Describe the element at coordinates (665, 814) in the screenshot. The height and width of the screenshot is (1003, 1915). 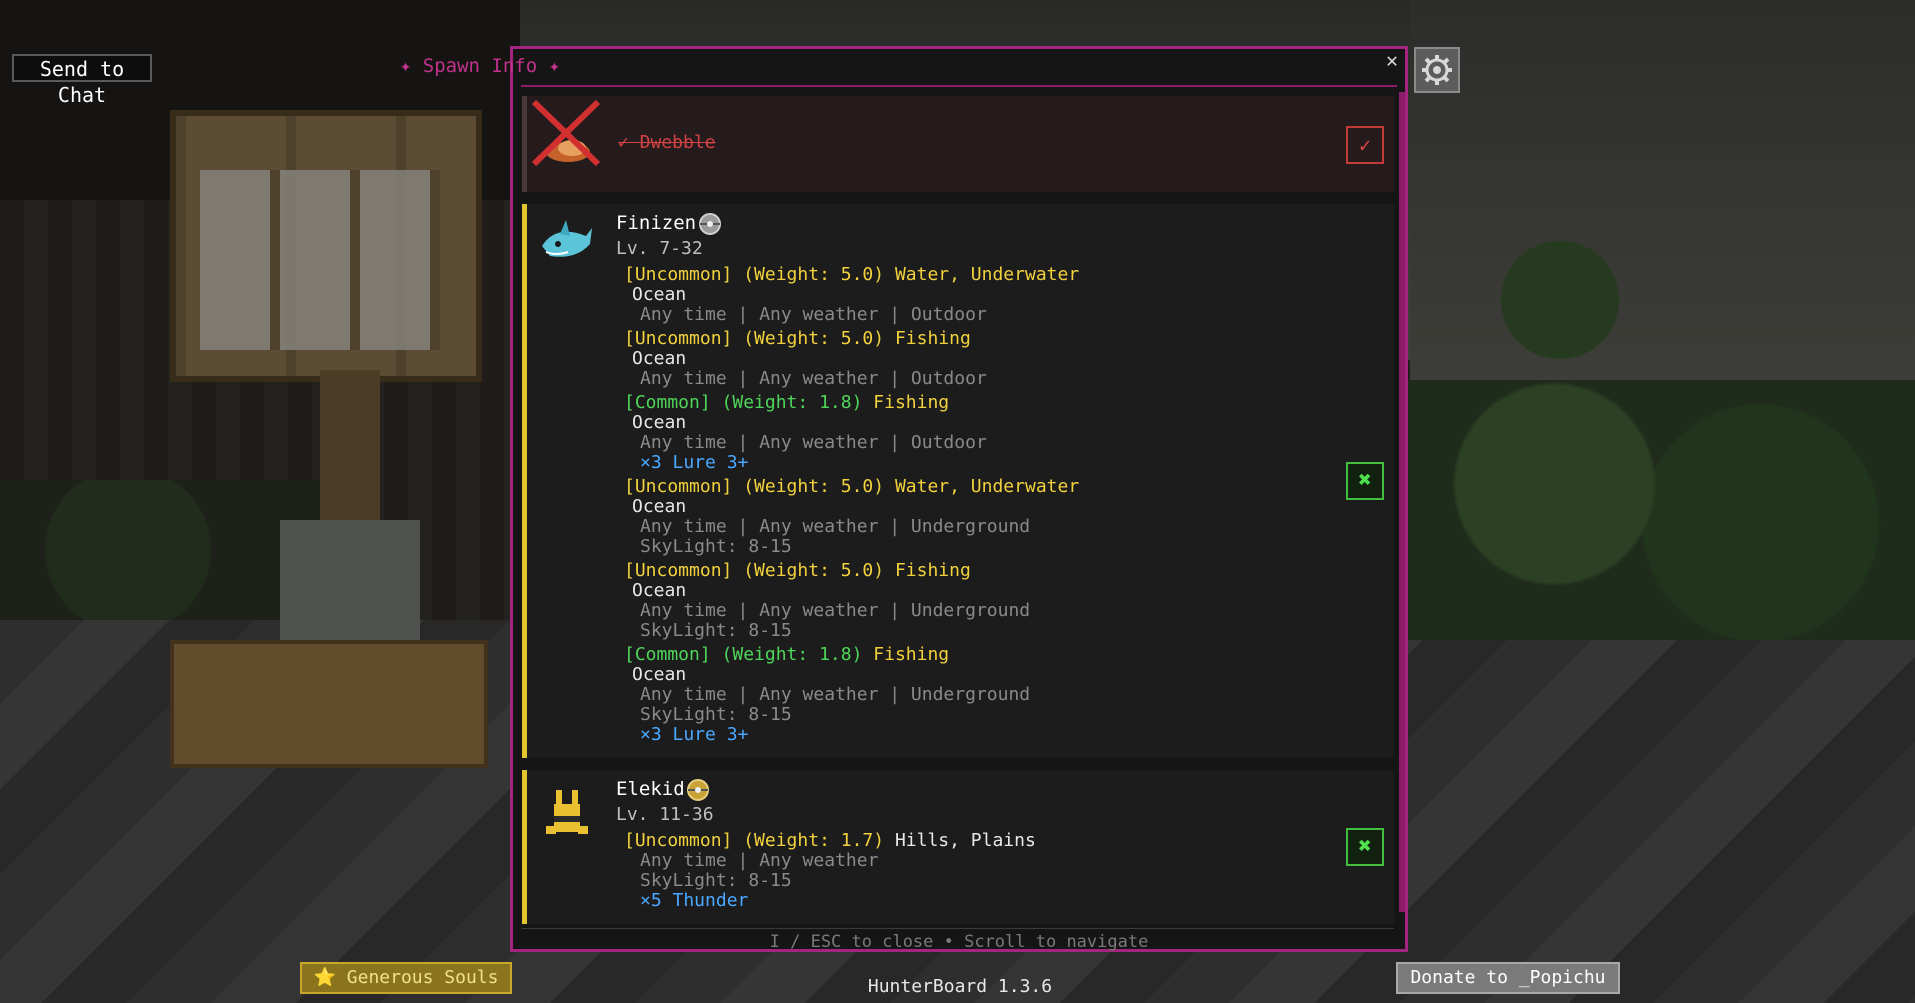
I see `pokemon-level: Lv. 11-36` at that location.